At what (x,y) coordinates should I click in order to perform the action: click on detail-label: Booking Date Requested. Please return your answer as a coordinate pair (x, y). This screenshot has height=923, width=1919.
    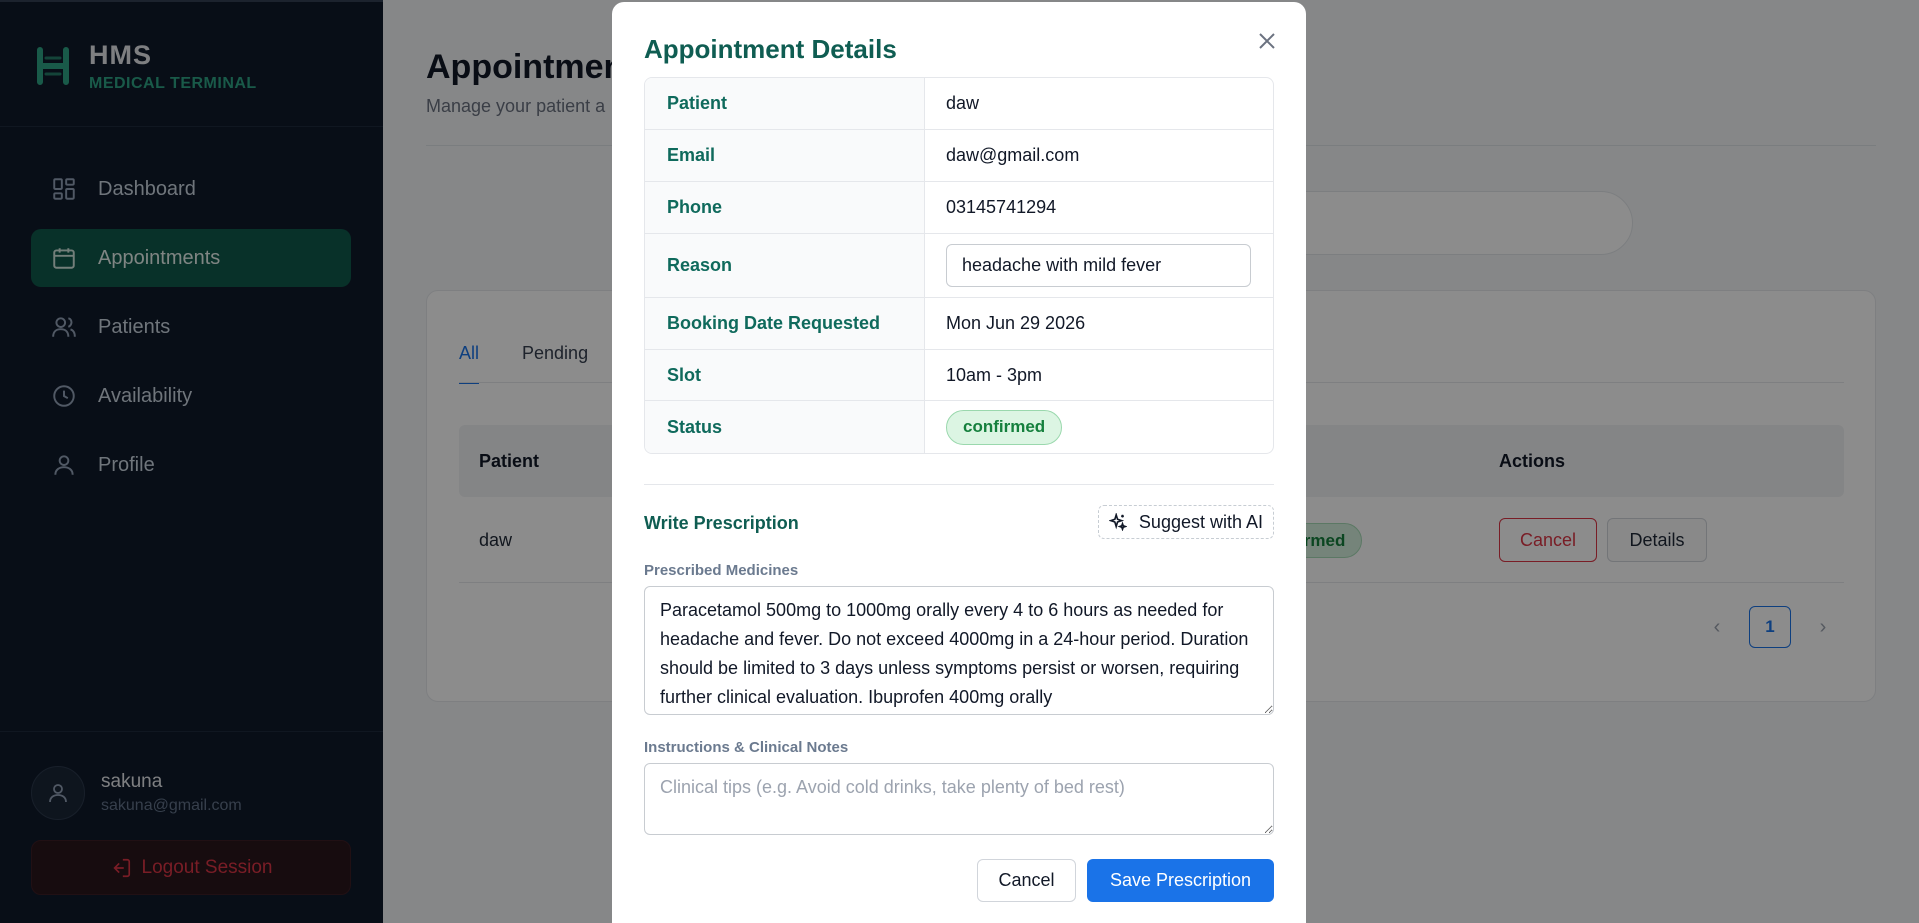
    Looking at the image, I should click on (785, 323).